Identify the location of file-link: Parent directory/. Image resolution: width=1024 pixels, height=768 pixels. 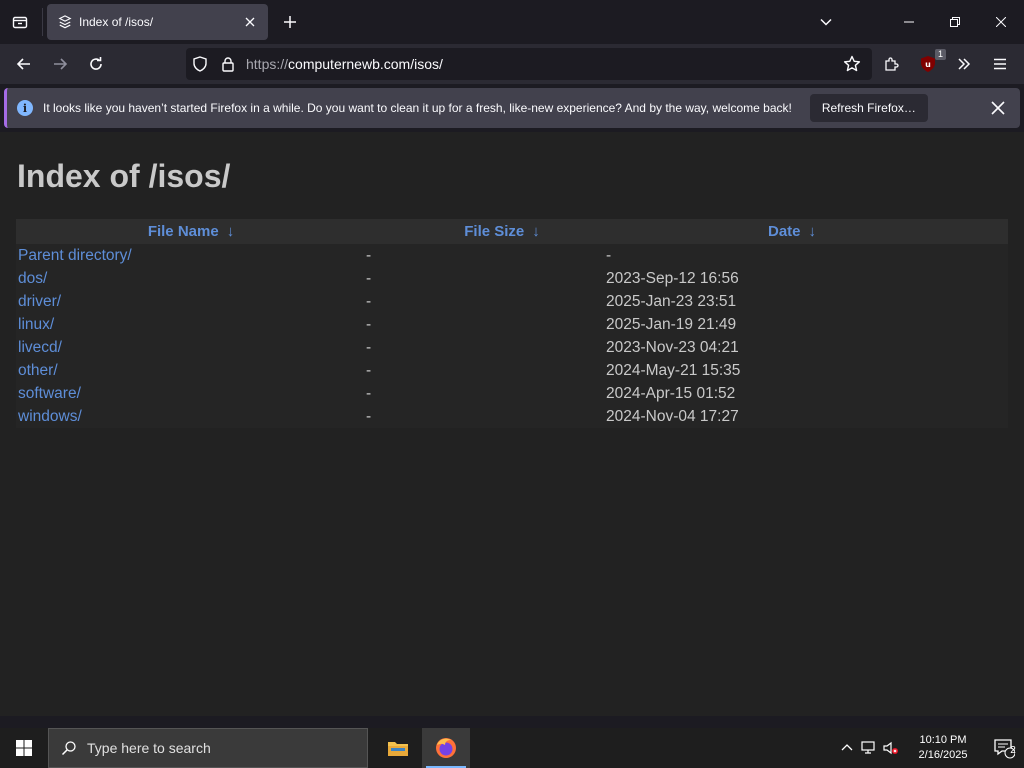
(191, 256).